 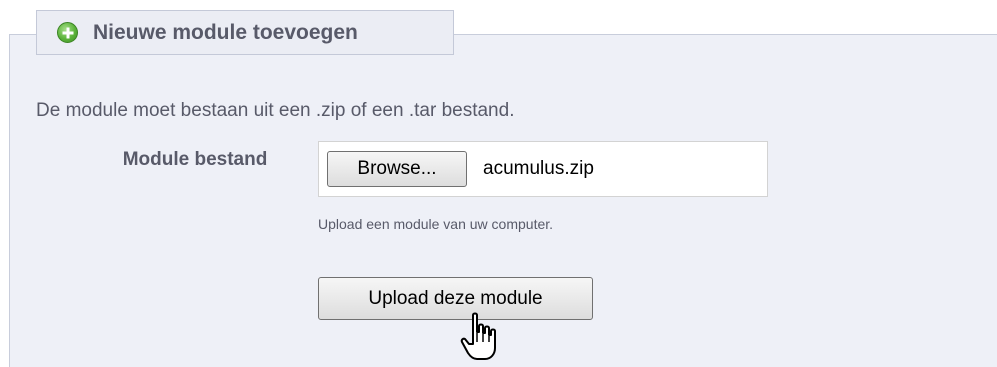 What do you see at coordinates (195, 159) in the screenshot?
I see `module-file-label: Module bestand` at bounding box center [195, 159].